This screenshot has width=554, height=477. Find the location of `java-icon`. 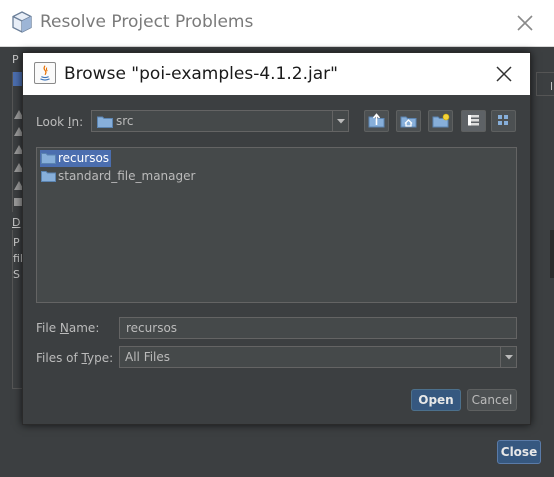

java-icon is located at coordinates (45, 73).